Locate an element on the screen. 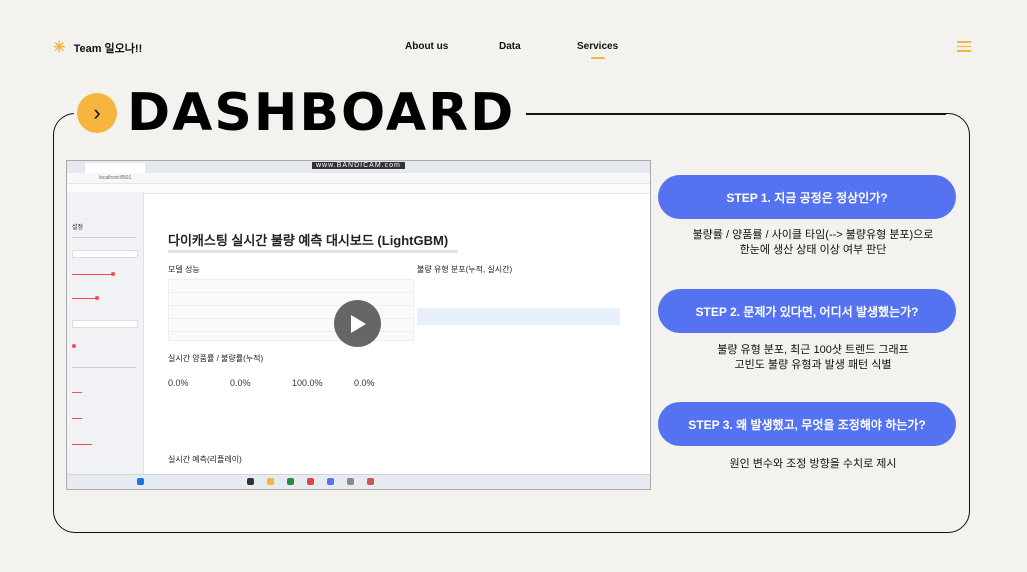 The image size is (1027, 572). desc-line: 원인 변수와 조정 방향을 수치로 제시 is located at coordinates (813, 464).